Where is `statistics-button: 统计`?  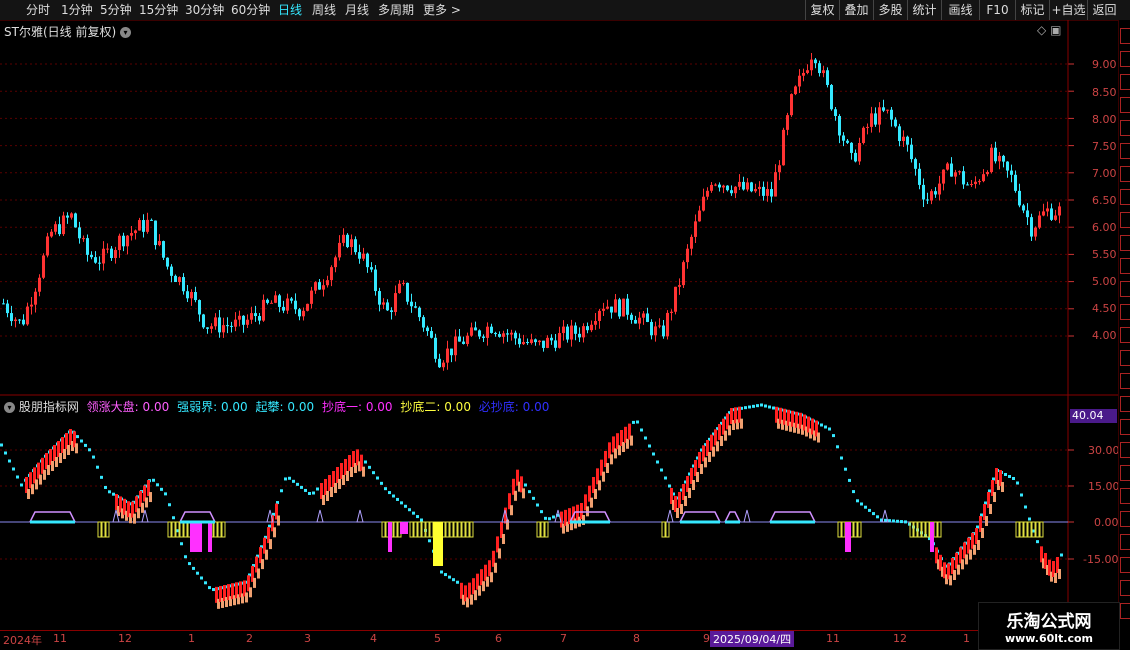 statistics-button: 统计 is located at coordinates (924, 10).